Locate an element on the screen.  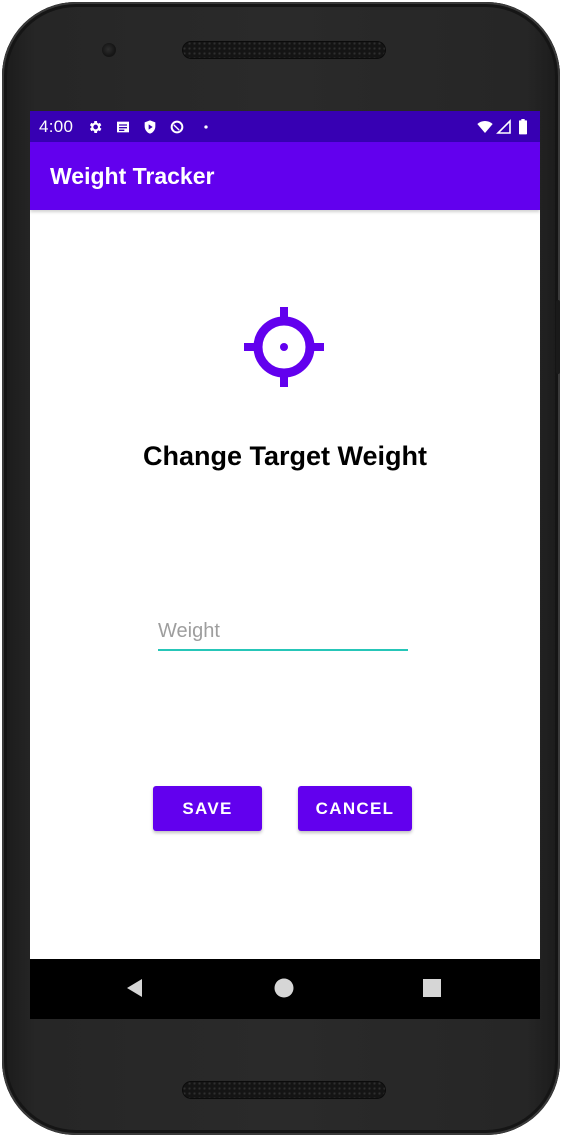
weight-input is located at coordinates (283, 632).